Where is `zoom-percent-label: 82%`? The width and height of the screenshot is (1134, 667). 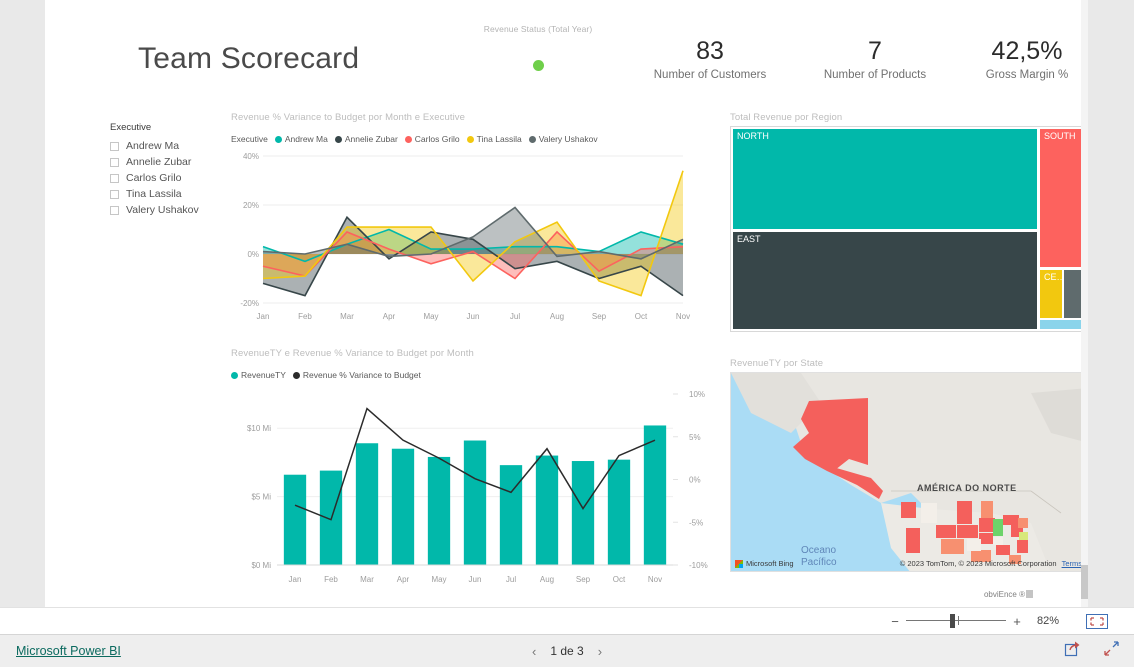 zoom-percent-label: 82% is located at coordinates (1048, 621).